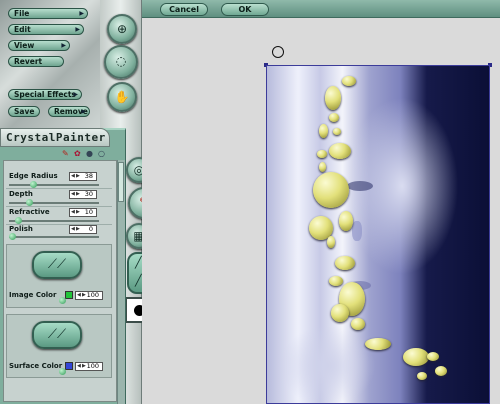  Describe the element at coordinates (184, 9) in the screenshot. I see `cancel-button: Cancel` at that location.